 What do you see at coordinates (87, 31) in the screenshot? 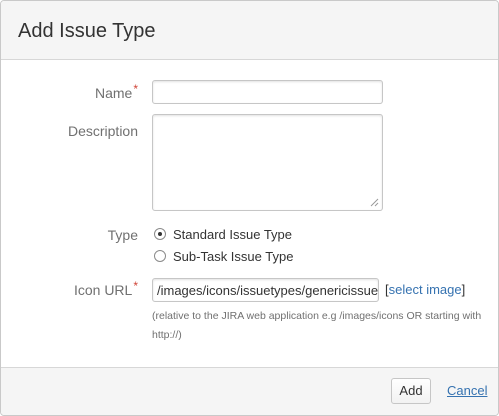
I see `dialog-title: Add Issue Type` at bounding box center [87, 31].